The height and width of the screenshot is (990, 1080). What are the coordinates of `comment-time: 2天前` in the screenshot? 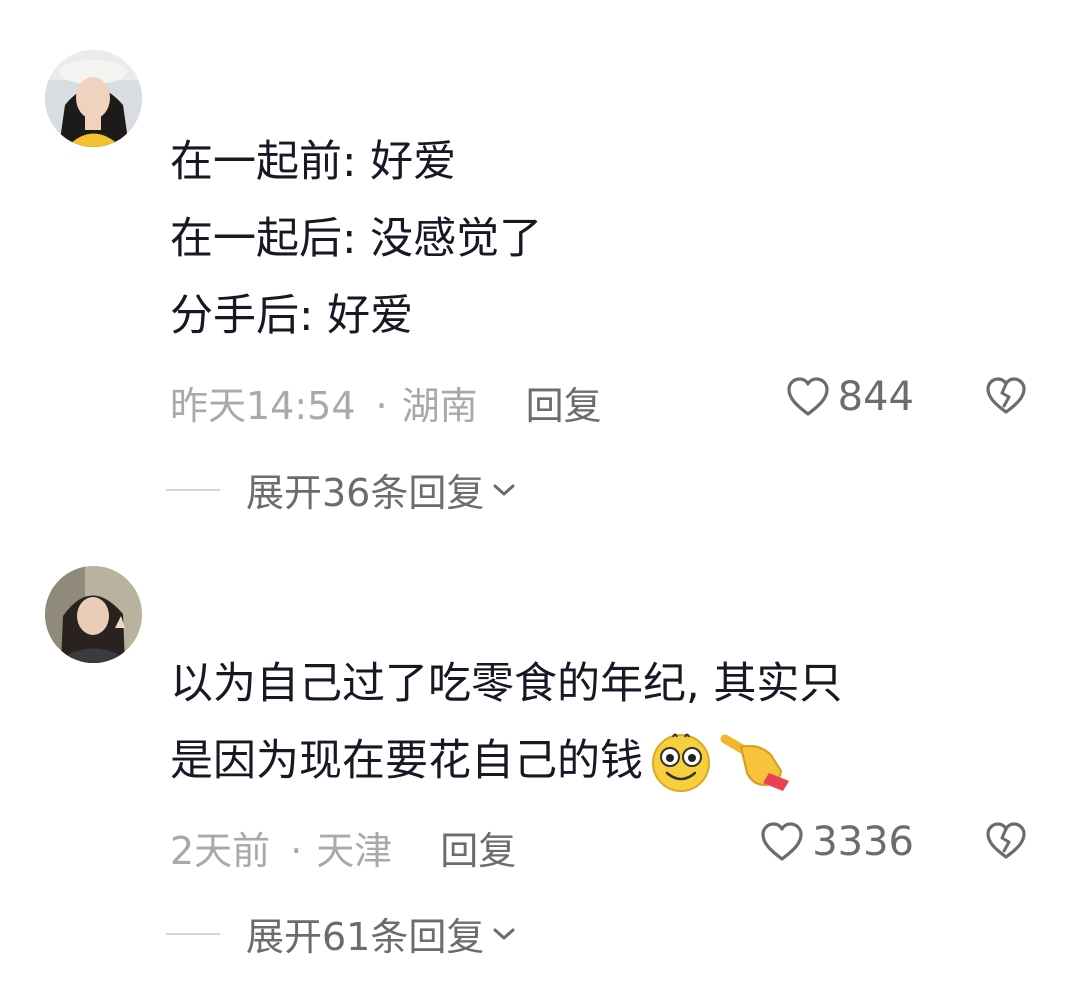 It's located at (220, 851).